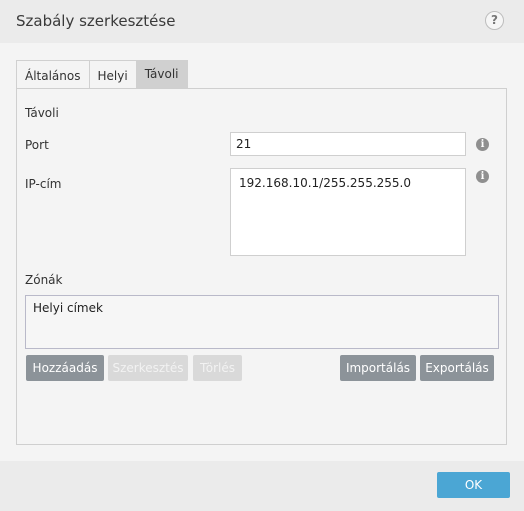  What do you see at coordinates (65, 368) in the screenshot?
I see `add-button: Hozzáadás` at bounding box center [65, 368].